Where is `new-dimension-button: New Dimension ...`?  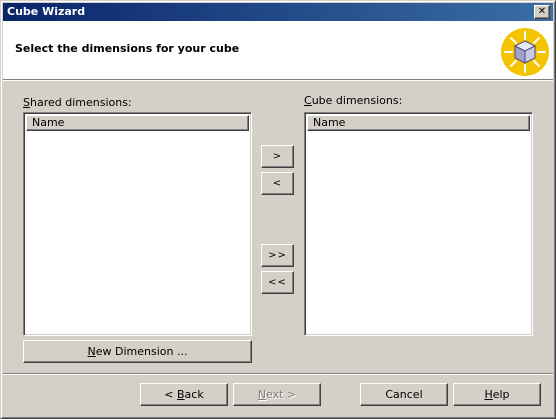 new-dimension-button: New Dimension ... is located at coordinates (137, 351).